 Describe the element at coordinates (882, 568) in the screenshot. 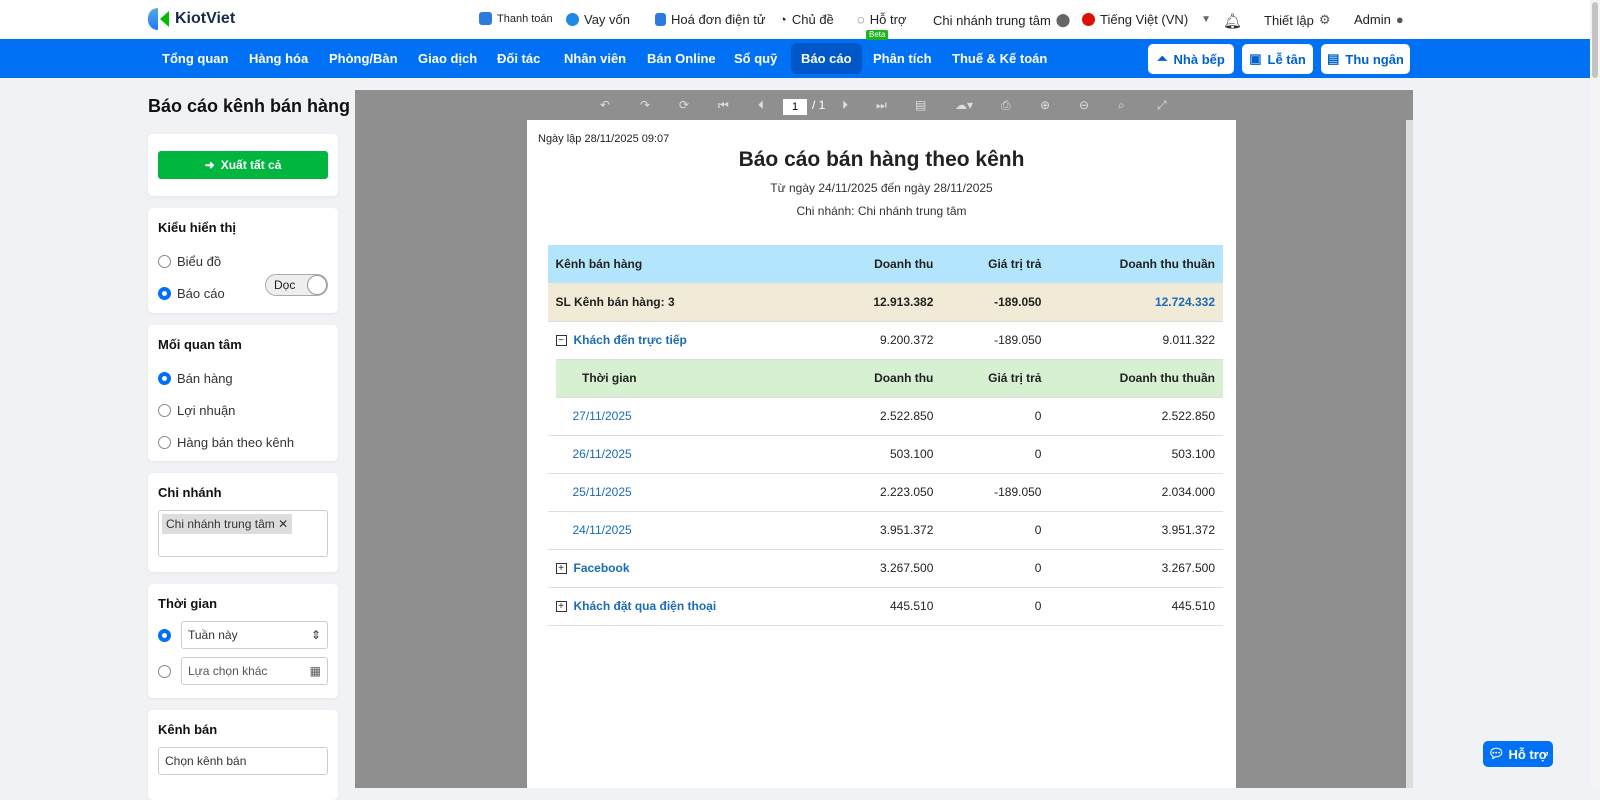

I see `cell: 3.267.500` at that location.